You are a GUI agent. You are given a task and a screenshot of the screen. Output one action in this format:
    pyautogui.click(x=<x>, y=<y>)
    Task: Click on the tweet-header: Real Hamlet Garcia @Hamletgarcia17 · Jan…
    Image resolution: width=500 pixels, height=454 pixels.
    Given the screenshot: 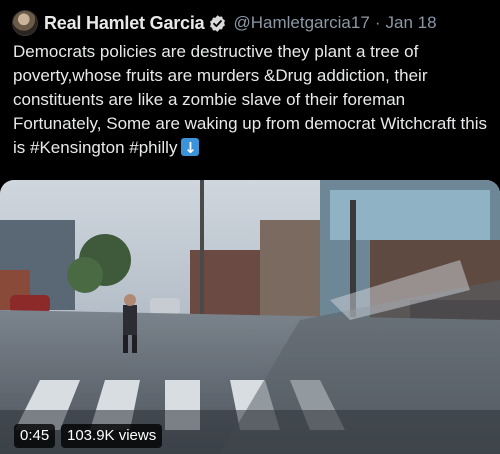 What is the action you would take?
    pyautogui.click(x=224, y=23)
    